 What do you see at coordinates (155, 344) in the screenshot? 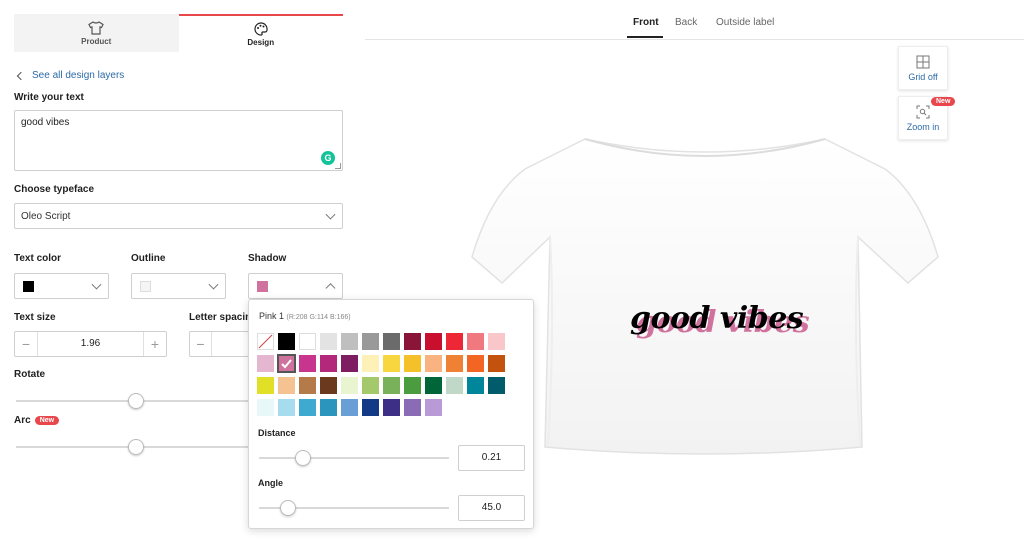
I see `text-size-increase-button: +` at bounding box center [155, 344].